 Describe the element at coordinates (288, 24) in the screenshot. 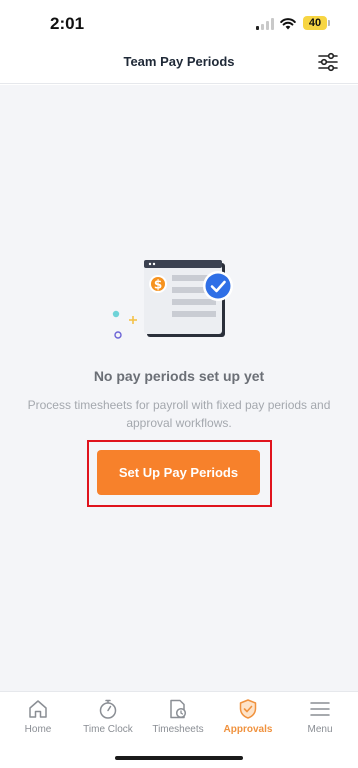

I see `wifi-icon` at that location.